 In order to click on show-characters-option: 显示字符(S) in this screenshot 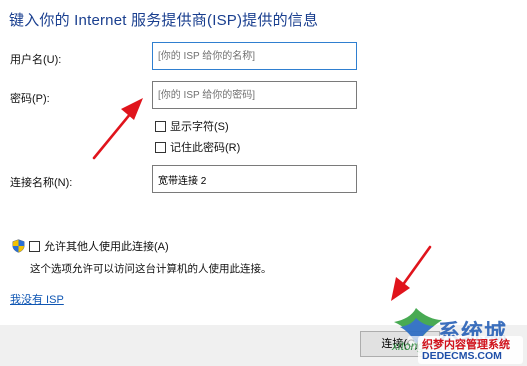, I will do `click(192, 126)`.